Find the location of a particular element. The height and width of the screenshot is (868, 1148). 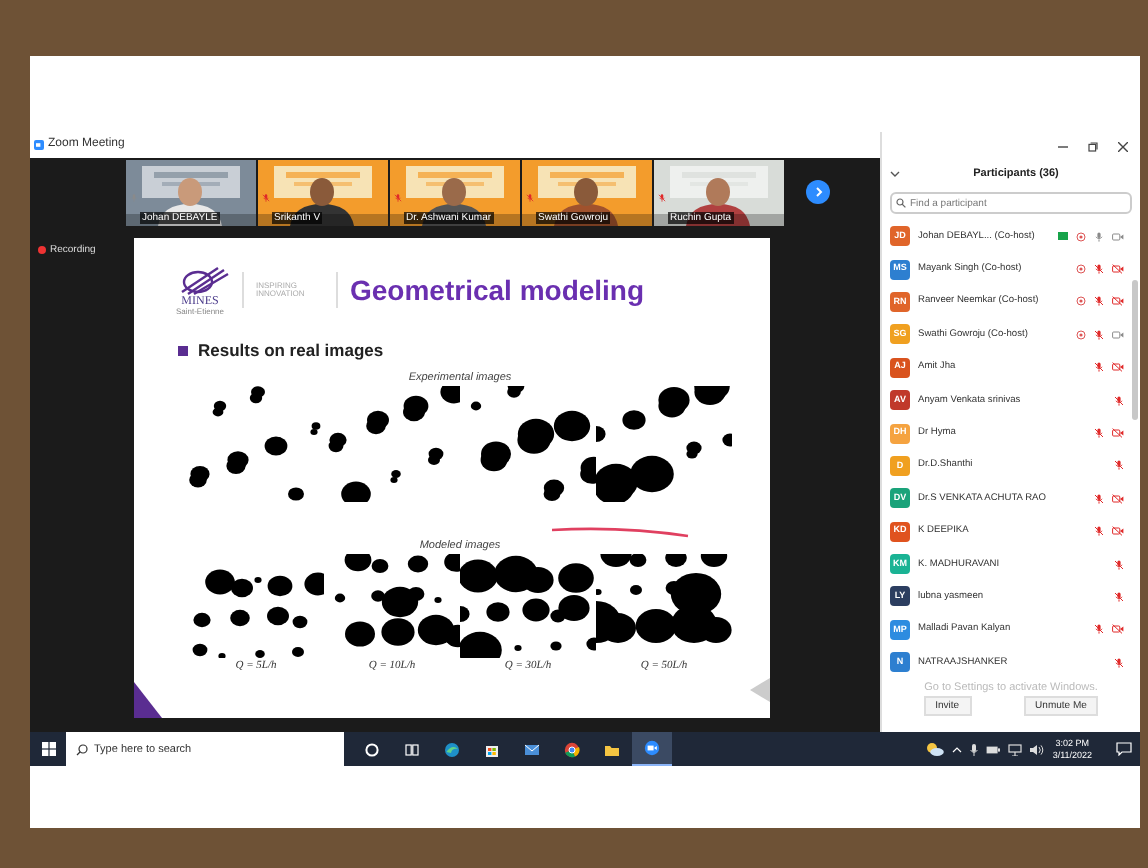

chevron-up-icon is located at coordinates (957, 749).